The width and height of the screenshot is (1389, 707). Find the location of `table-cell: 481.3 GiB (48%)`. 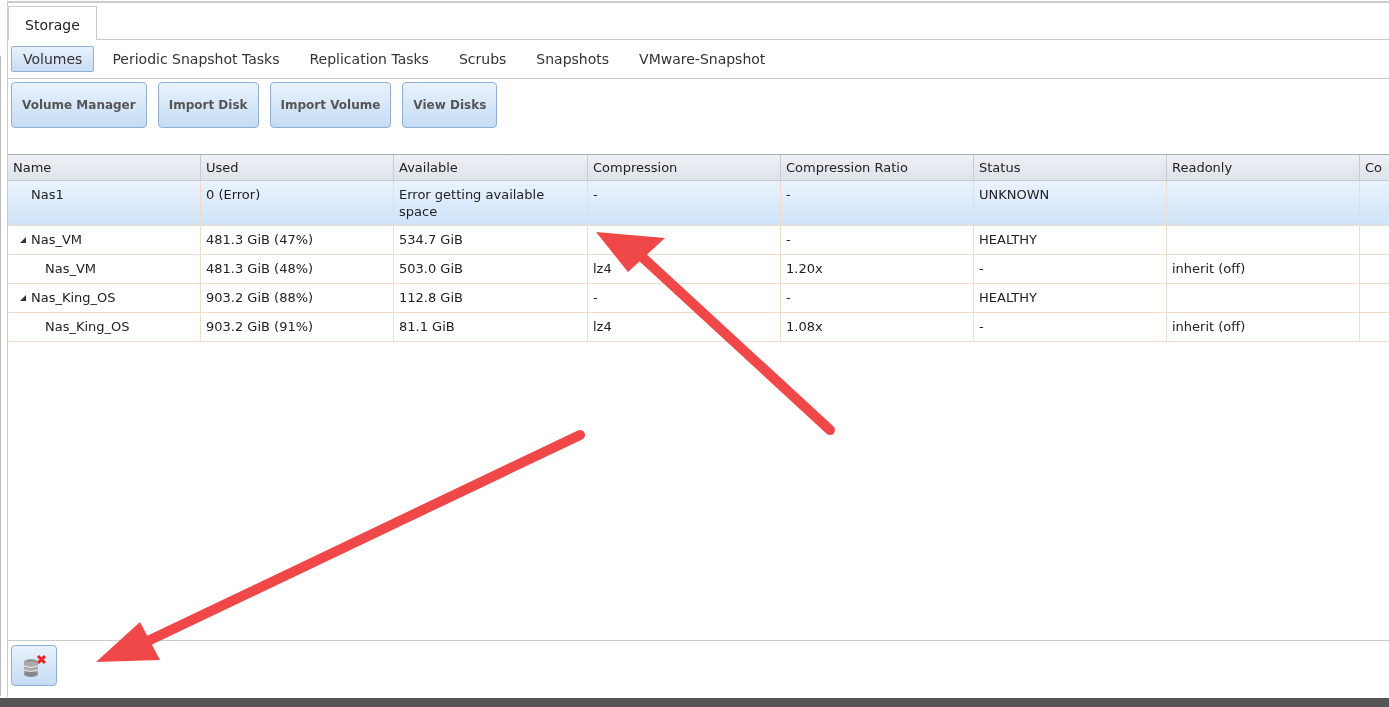

table-cell: 481.3 GiB (48%) is located at coordinates (260, 268).